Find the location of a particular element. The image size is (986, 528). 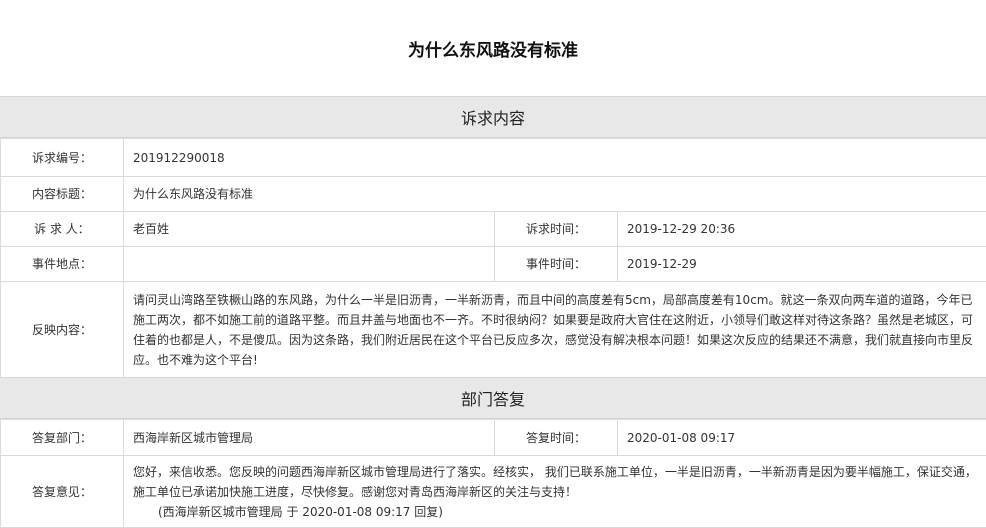

row-person-time: 诉 求 人： 老百姓 诉求时间： 2019-12-29 20:36 is located at coordinates (493, 229).